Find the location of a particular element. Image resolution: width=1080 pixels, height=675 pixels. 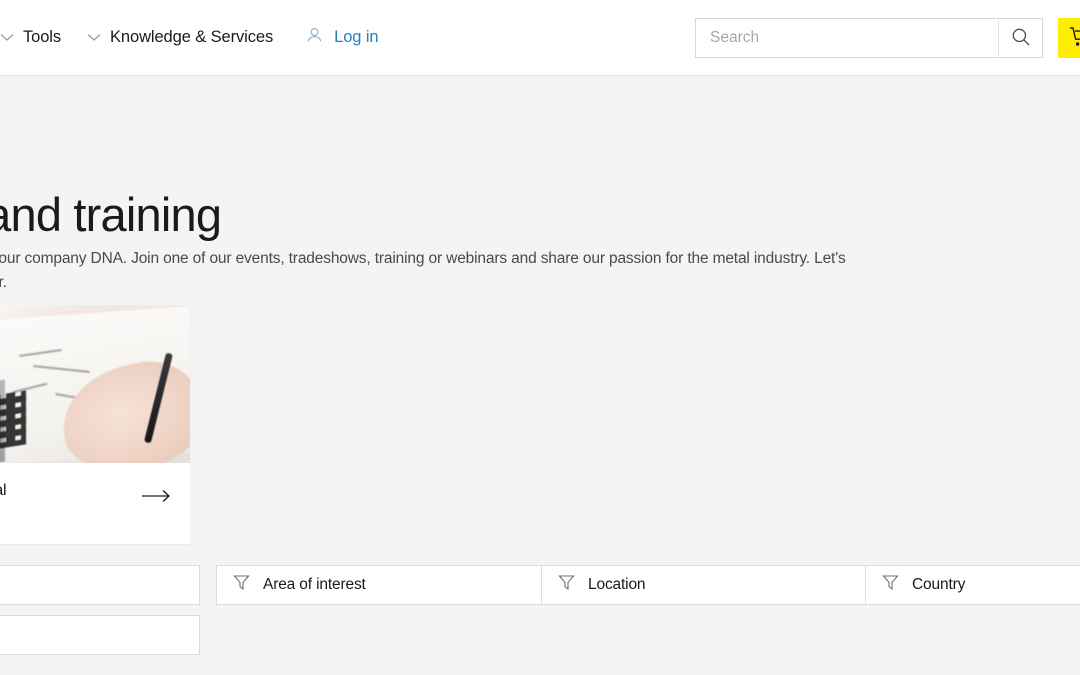

nav-item-label: Tools is located at coordinates (42, 37).